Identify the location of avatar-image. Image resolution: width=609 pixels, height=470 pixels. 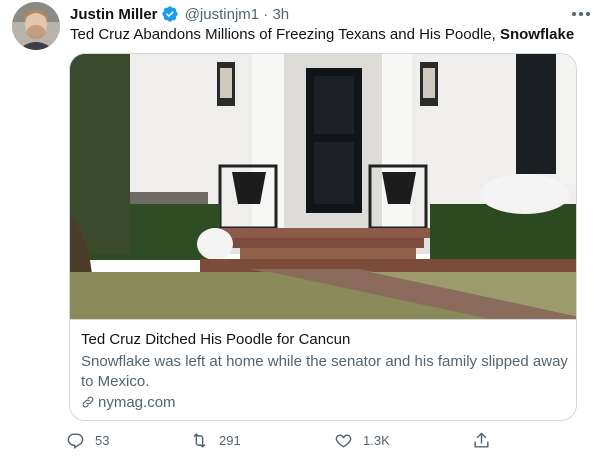
(36, 26).